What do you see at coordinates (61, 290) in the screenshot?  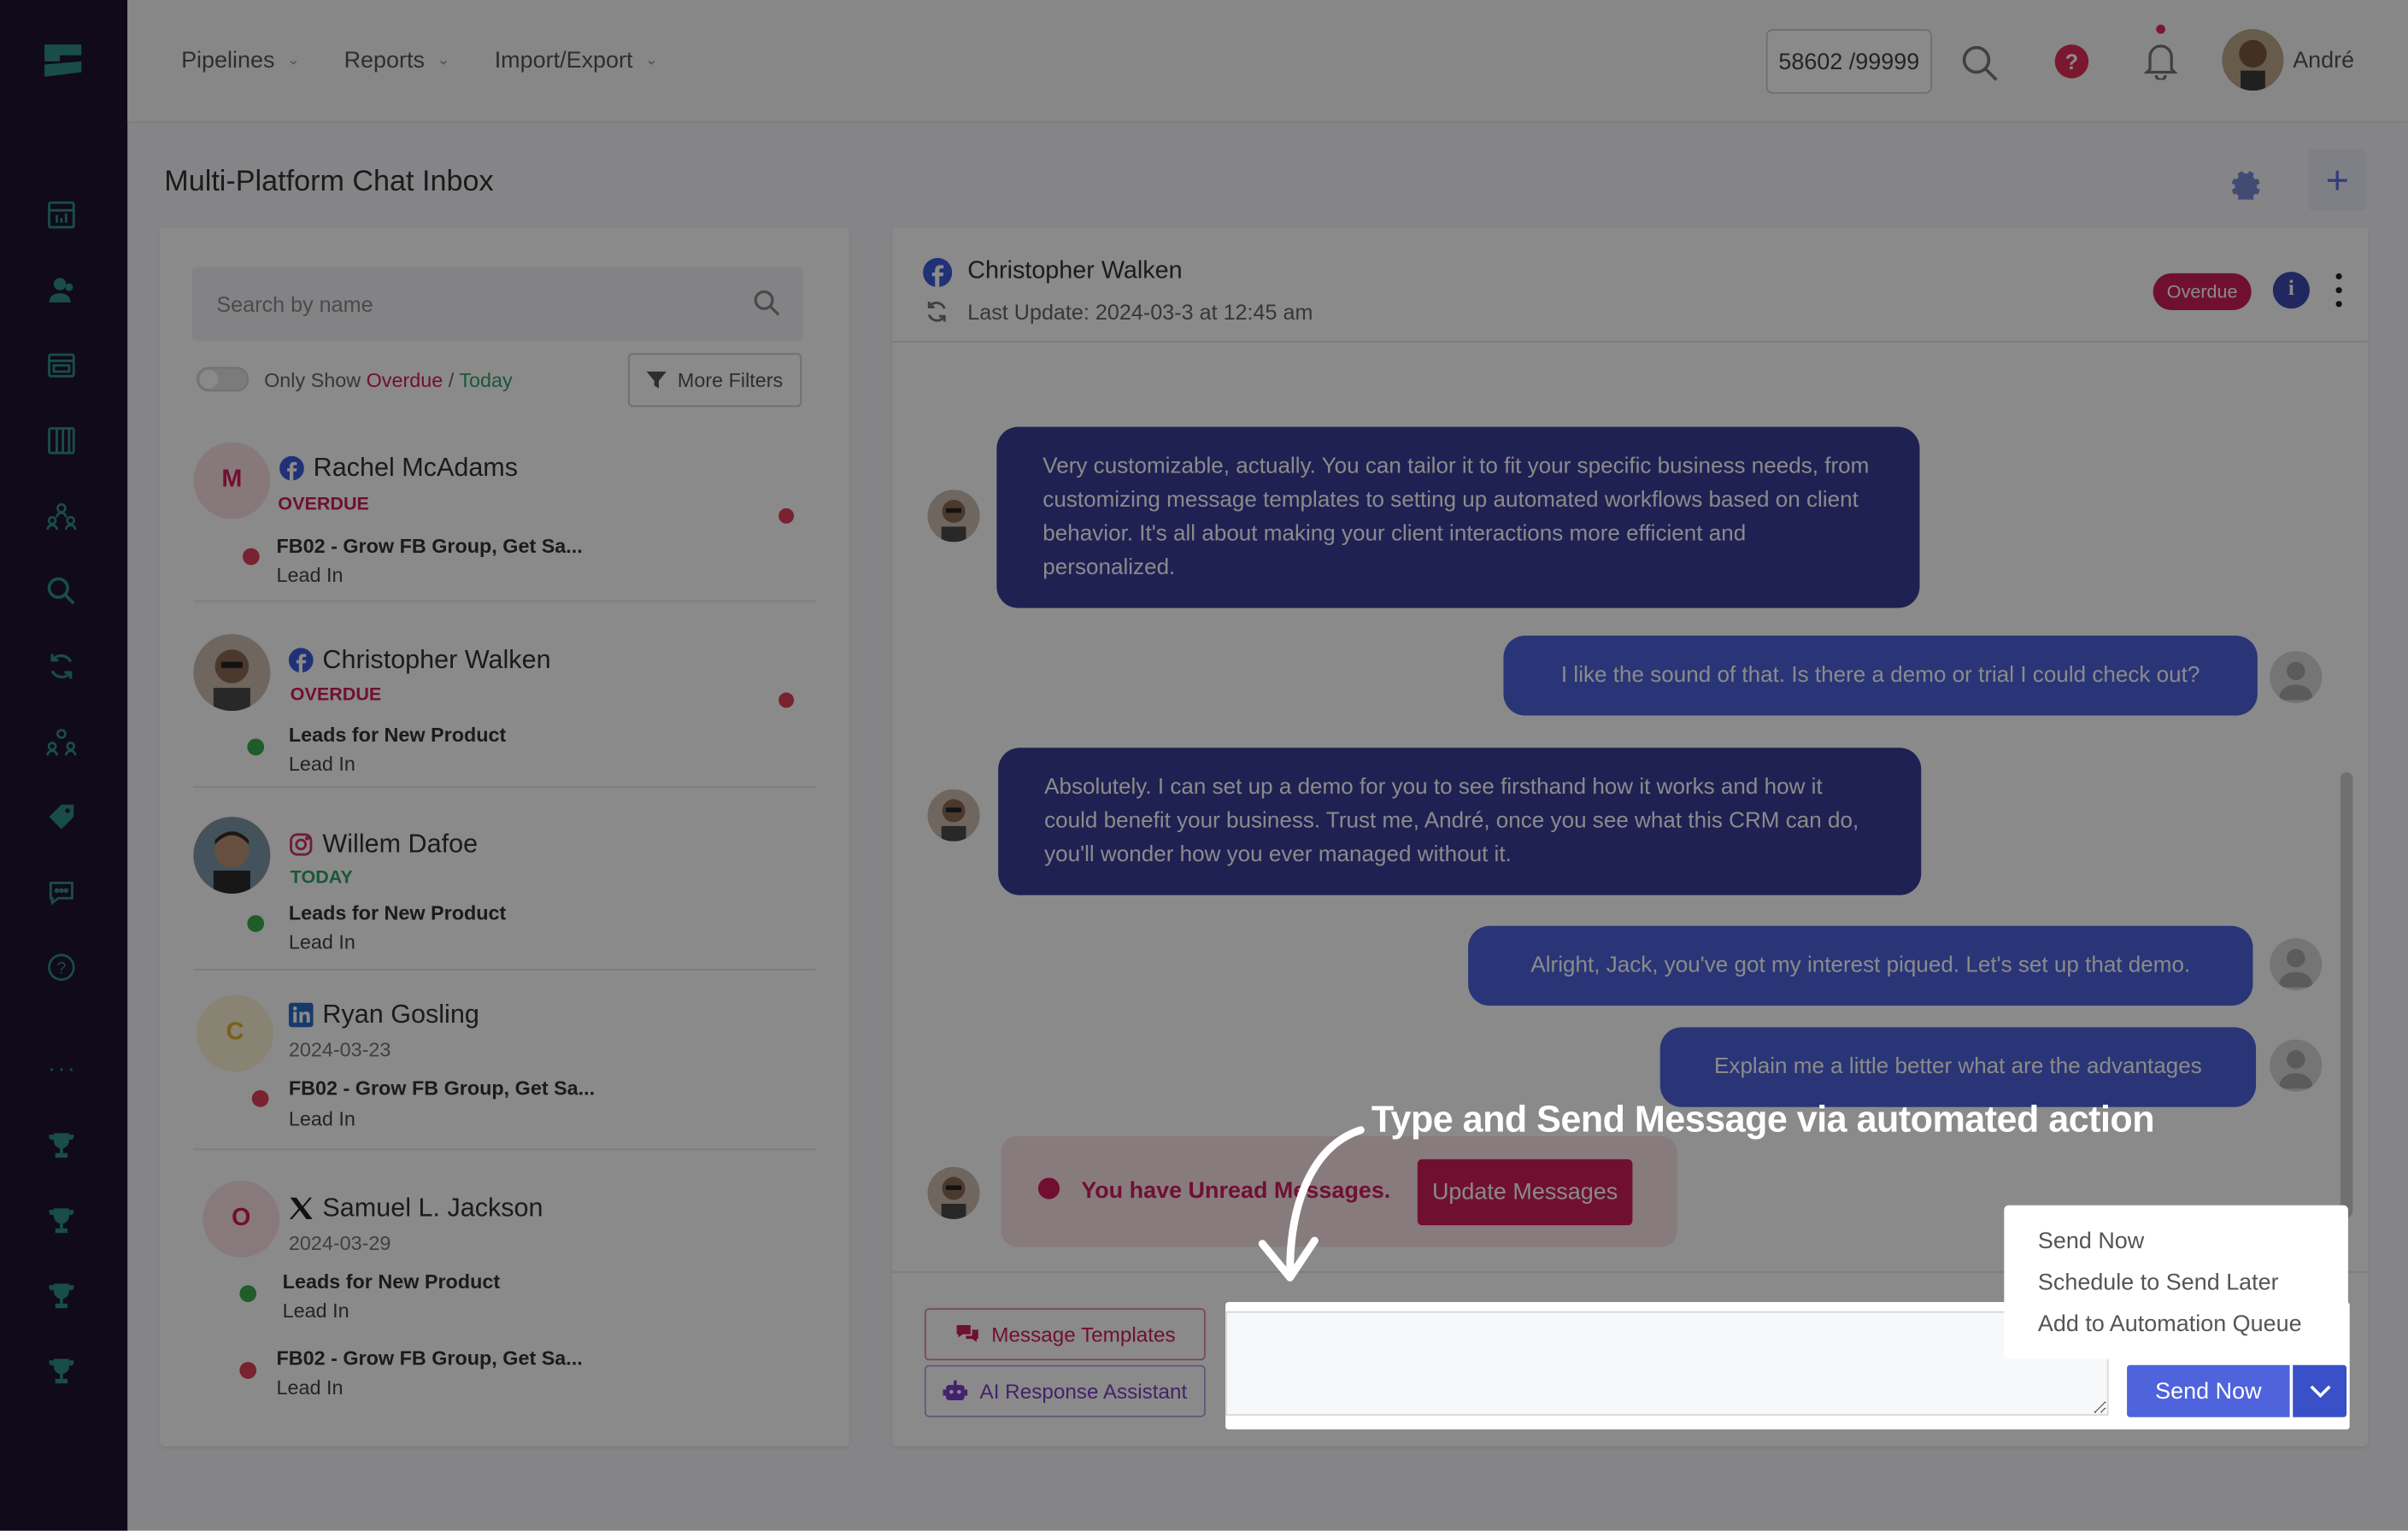 I see `contacts-icon` at bounding box center [61, 290].